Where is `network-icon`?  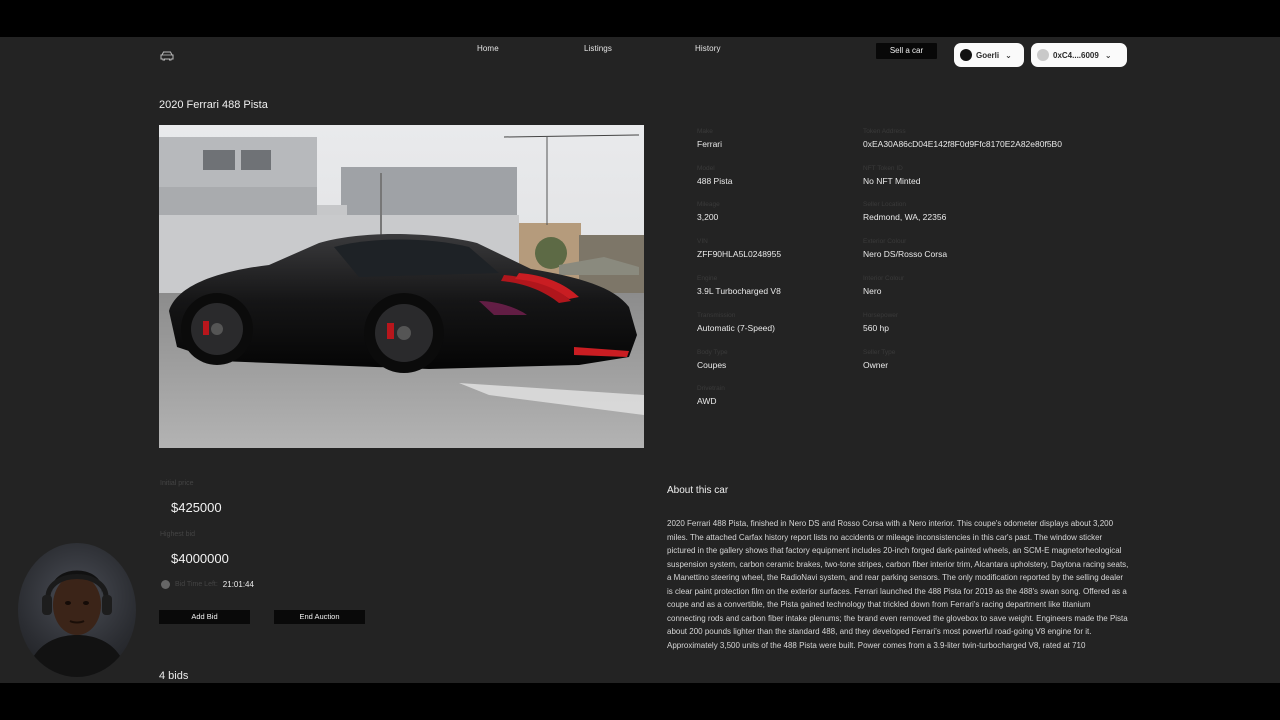
network-icon is located at coordinates (966, 55).